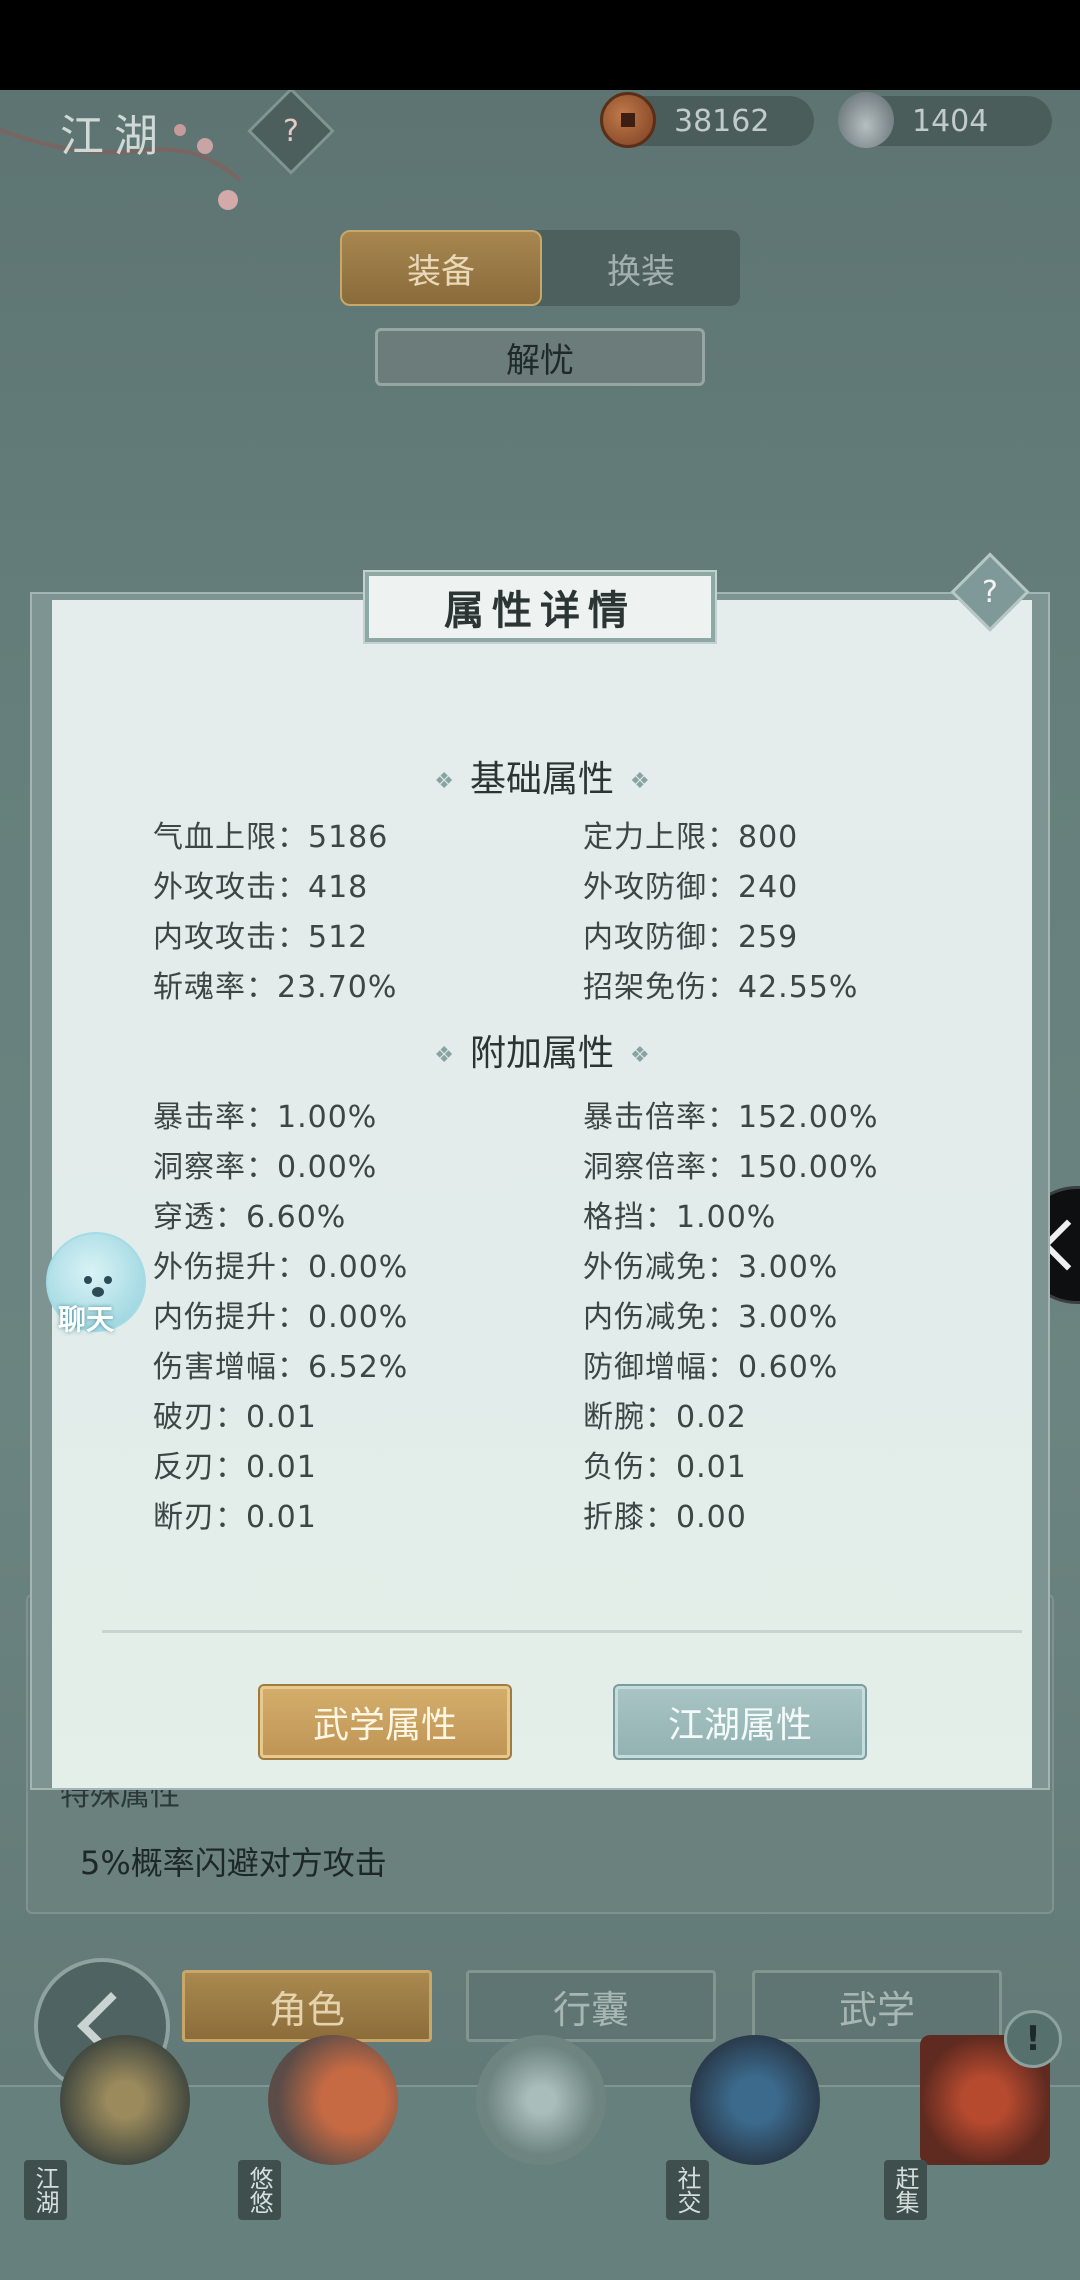  Describe the element at coordinates (540, 607) in the screenshot. I see `modal-title: 属性详情` at that location.